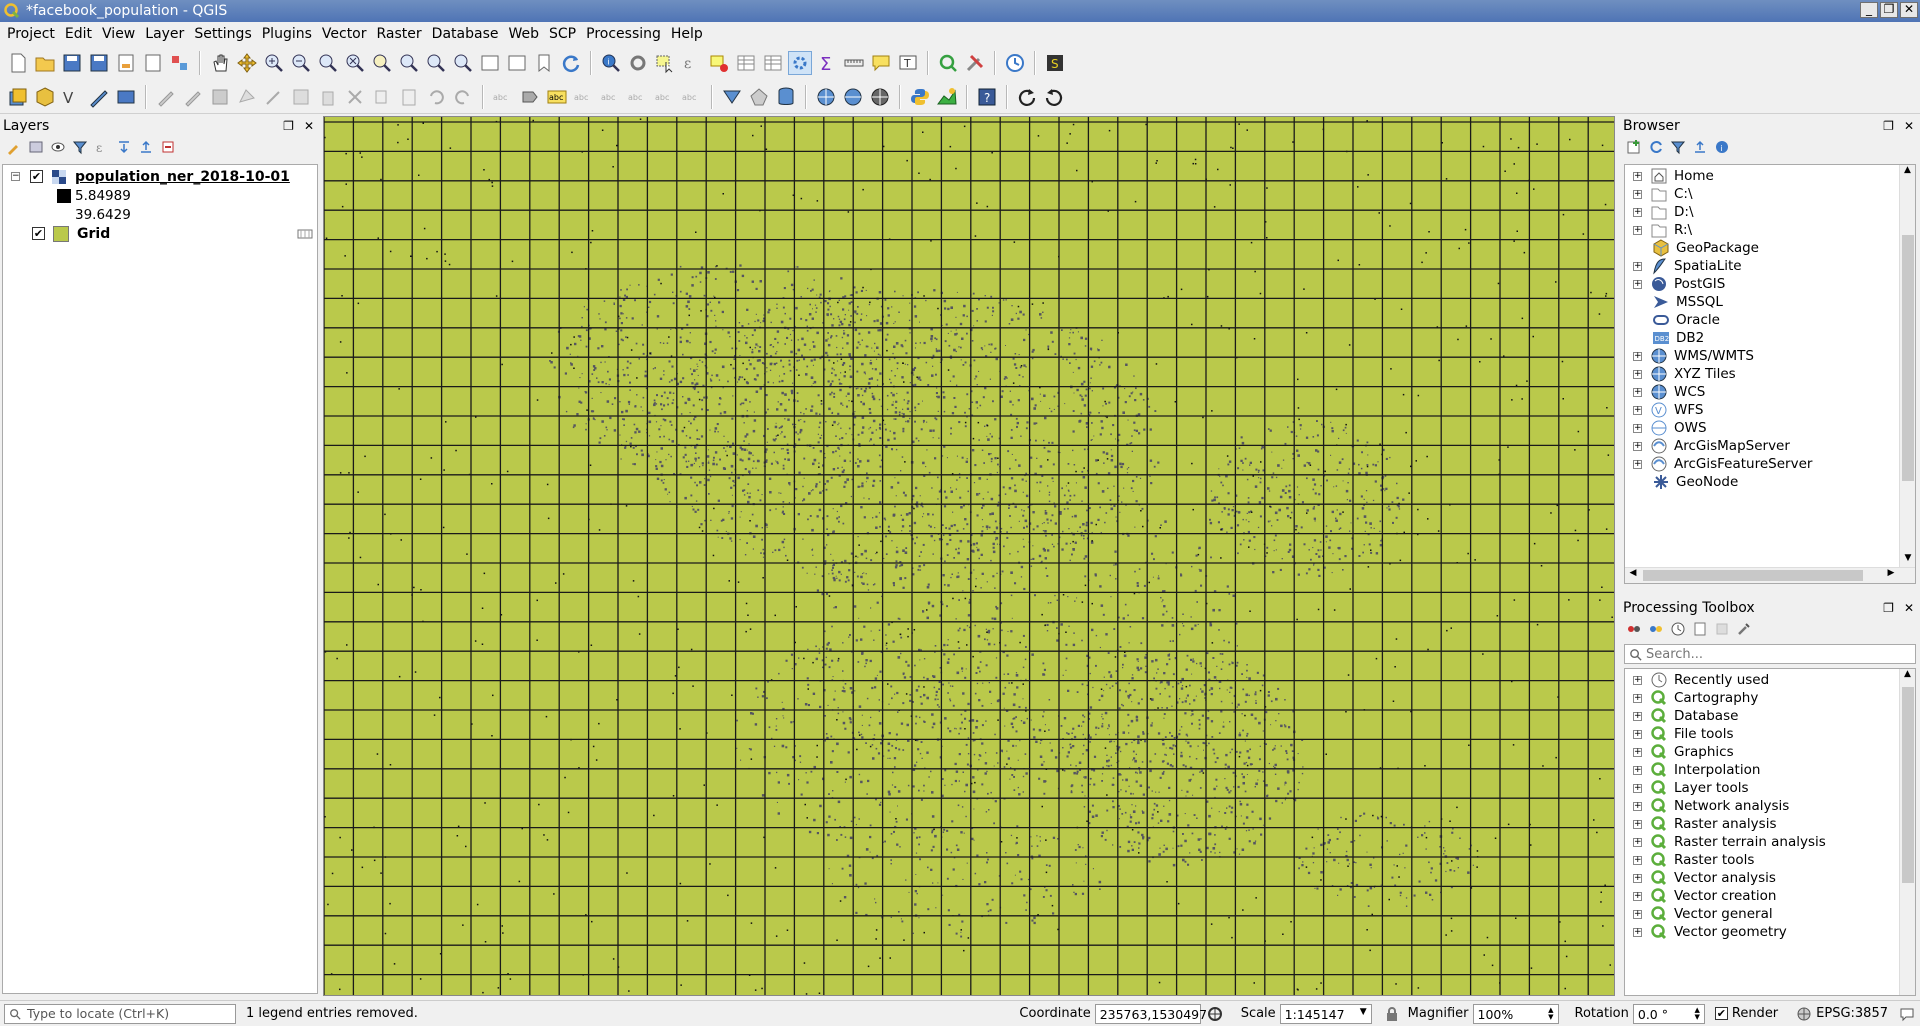  What do you see at coordinates (1668, 1013) in the screenshot?
I see `rotation-spinbox: 0.0 ° ▲ ▼` at bounding box center [1668, 1013].